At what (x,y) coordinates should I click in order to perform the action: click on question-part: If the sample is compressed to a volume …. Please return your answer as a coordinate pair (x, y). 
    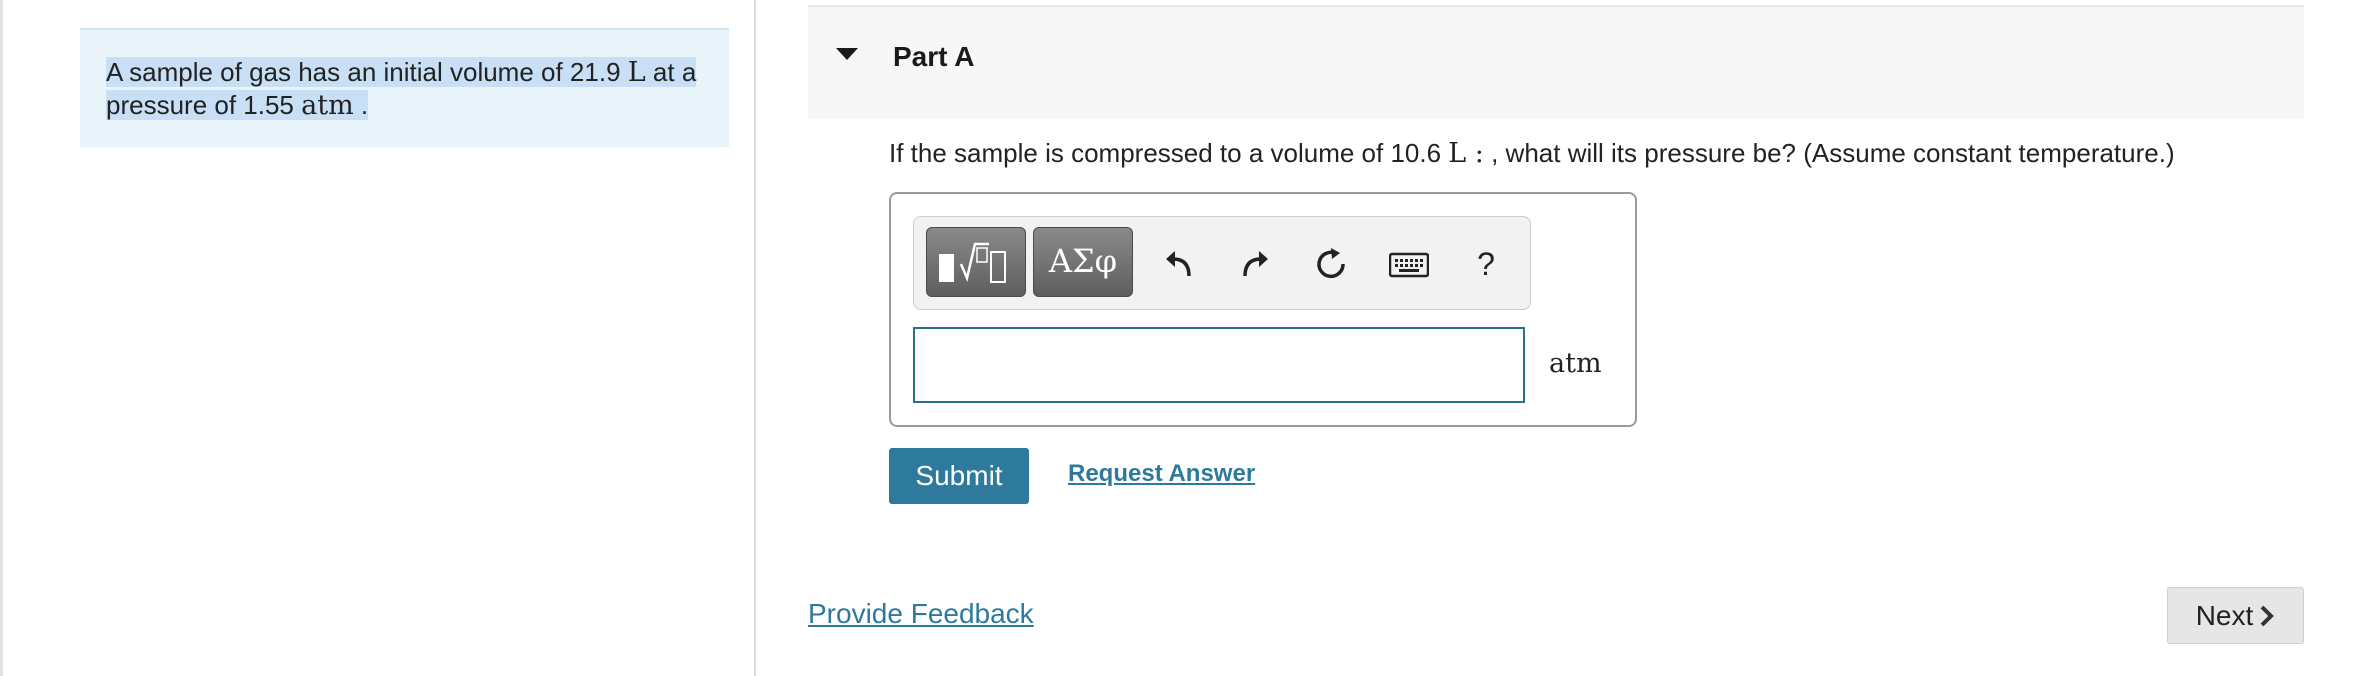
    Looking at the image, I should click on (1169, 153).